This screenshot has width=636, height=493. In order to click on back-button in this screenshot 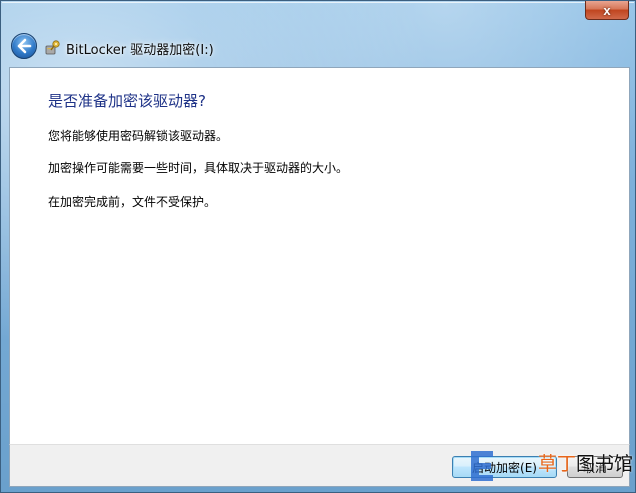, I will do `click(24, 46)`.